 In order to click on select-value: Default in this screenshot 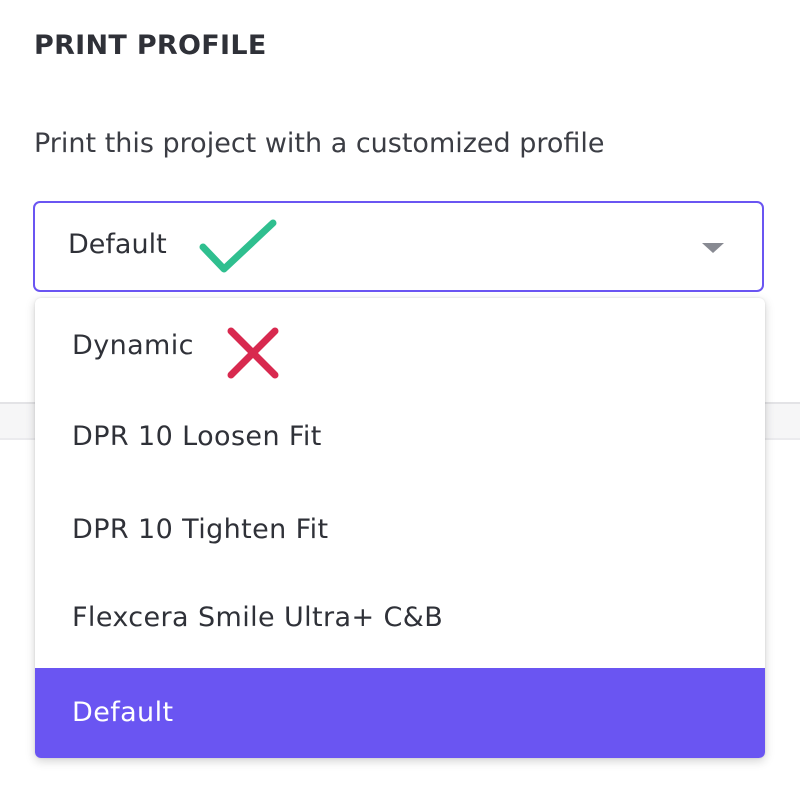, I will do `click(117, 244)`.